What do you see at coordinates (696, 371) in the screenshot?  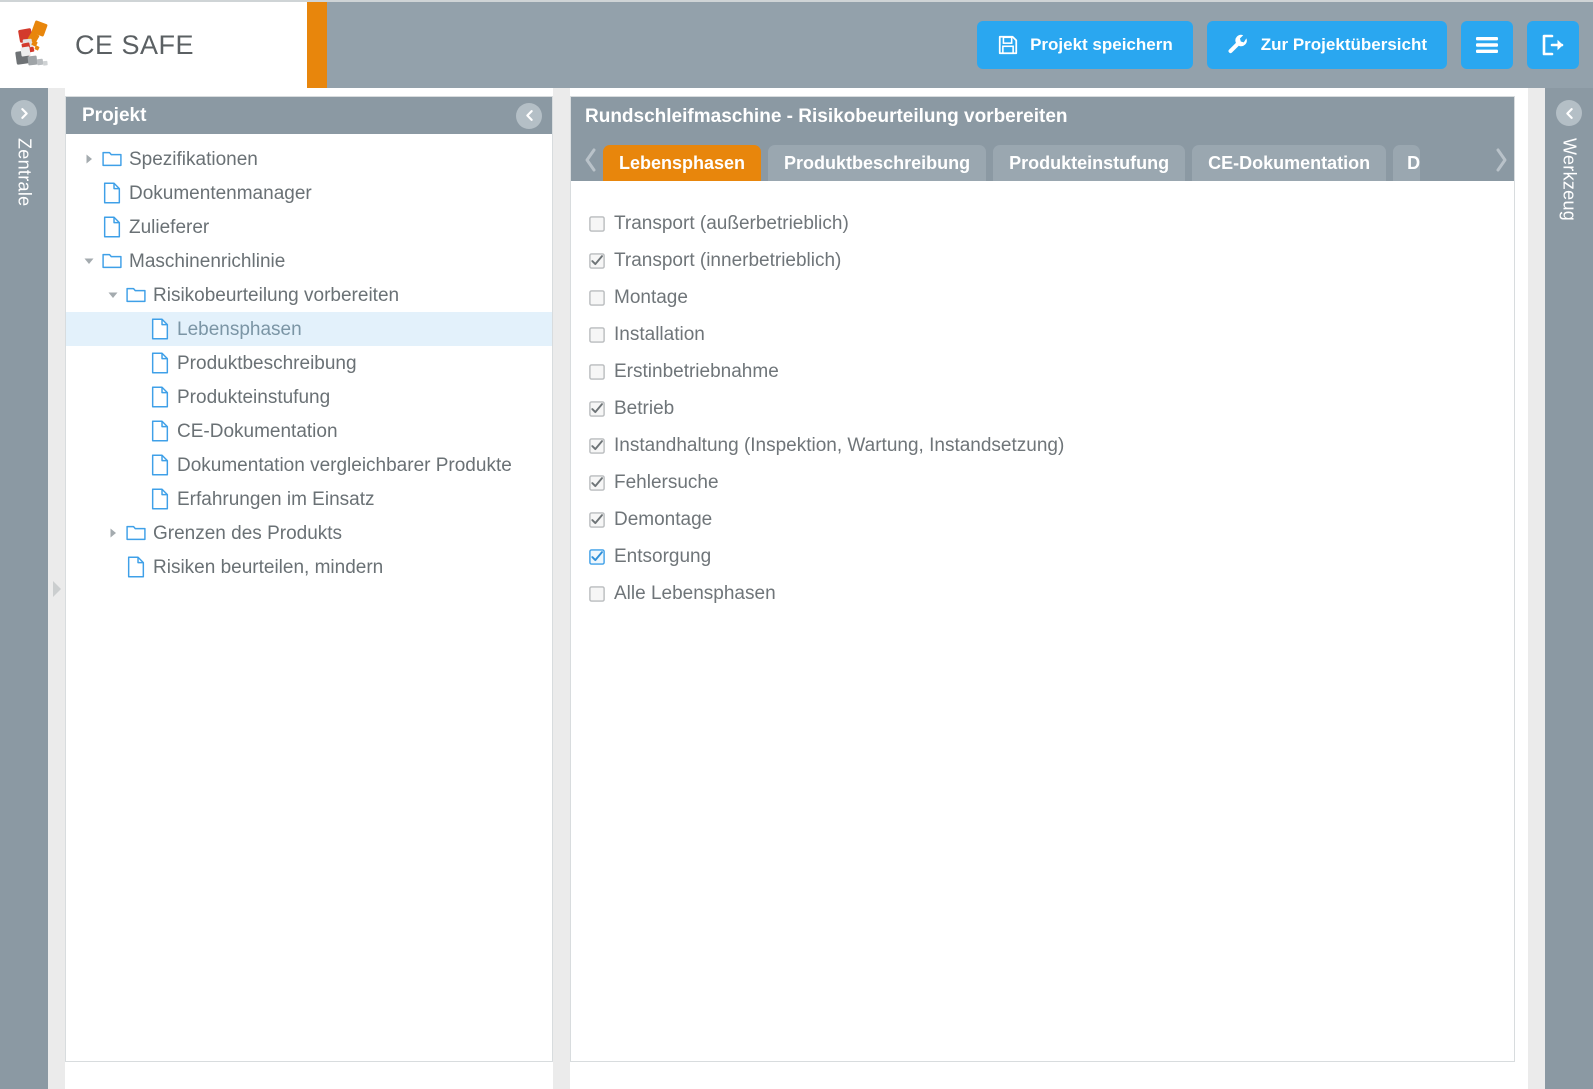 I see `checkbox-label: Erstinbetriebnahme` at bounding box center [696, 371].